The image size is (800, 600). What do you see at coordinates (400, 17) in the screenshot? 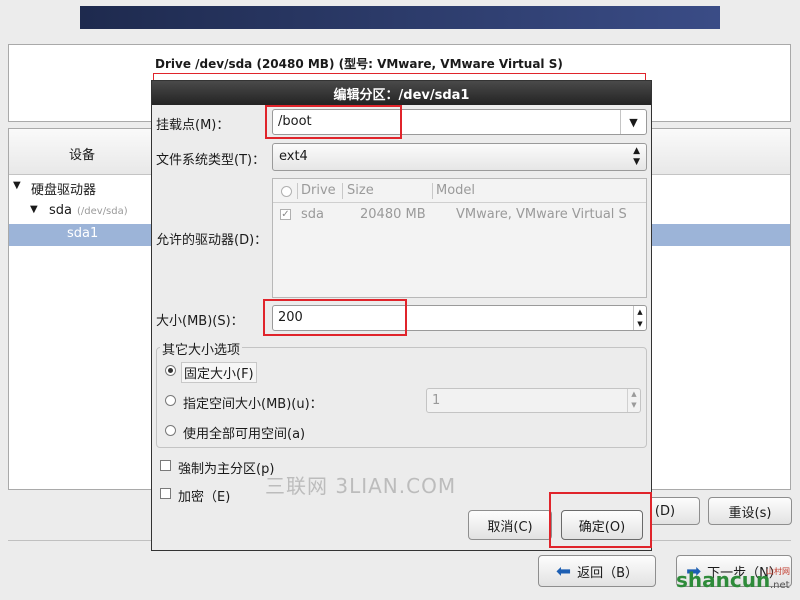
I see `header-banner` at bounding box center [400, 17].